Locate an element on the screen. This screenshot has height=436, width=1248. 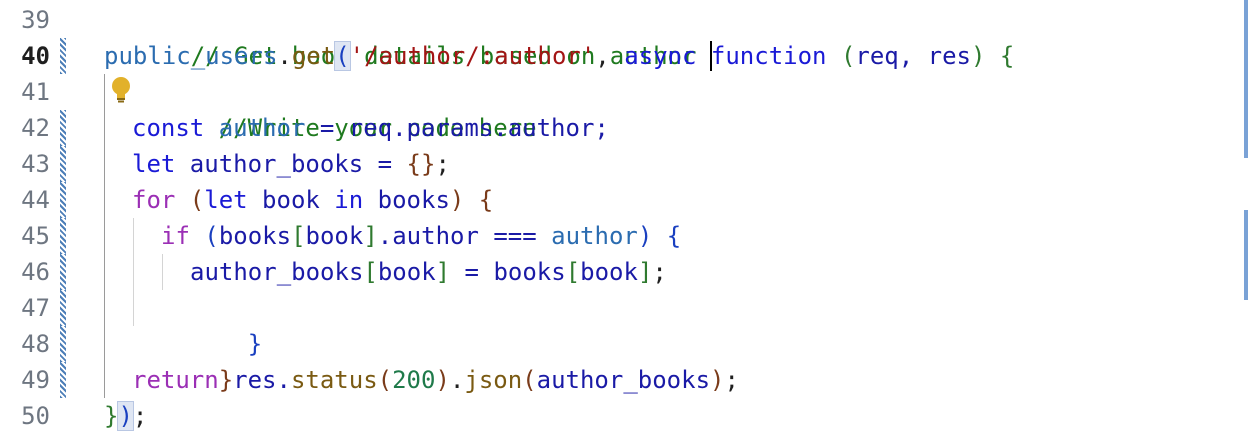
method-name: get is located at coordinates (313, 56).